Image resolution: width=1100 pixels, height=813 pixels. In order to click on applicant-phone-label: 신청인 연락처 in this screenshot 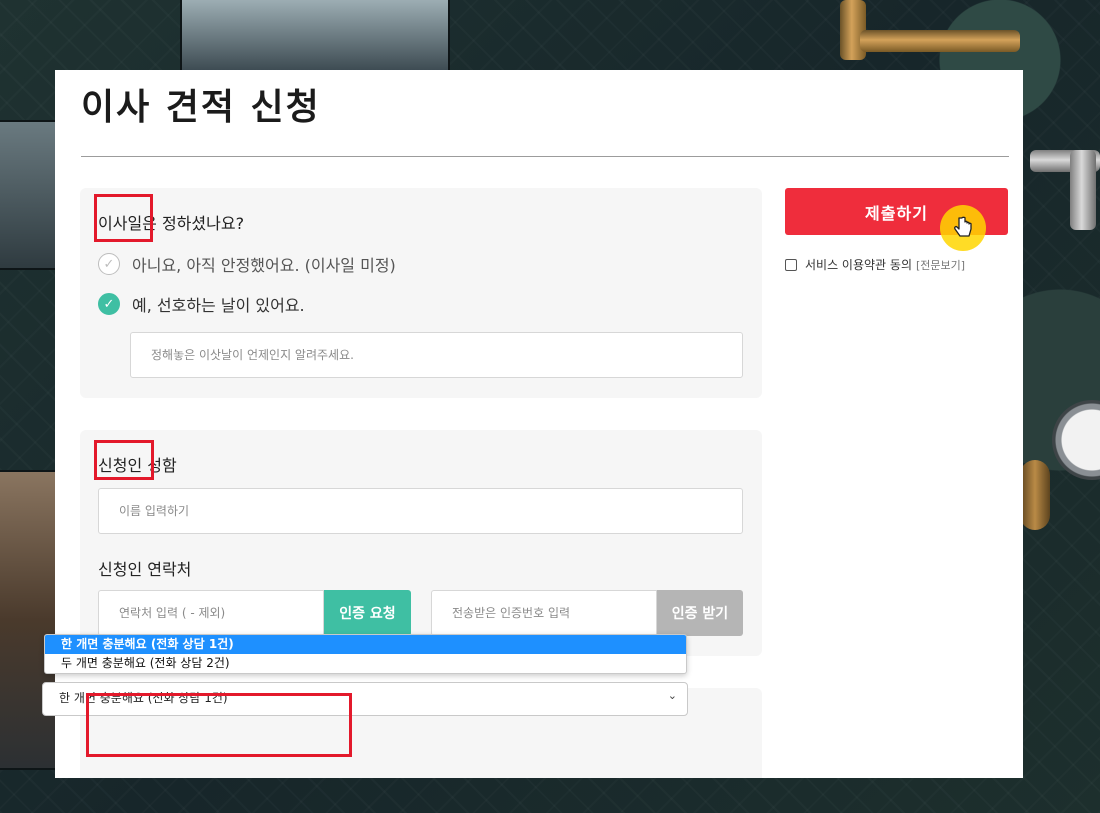, I will do `click(145, 569)`.